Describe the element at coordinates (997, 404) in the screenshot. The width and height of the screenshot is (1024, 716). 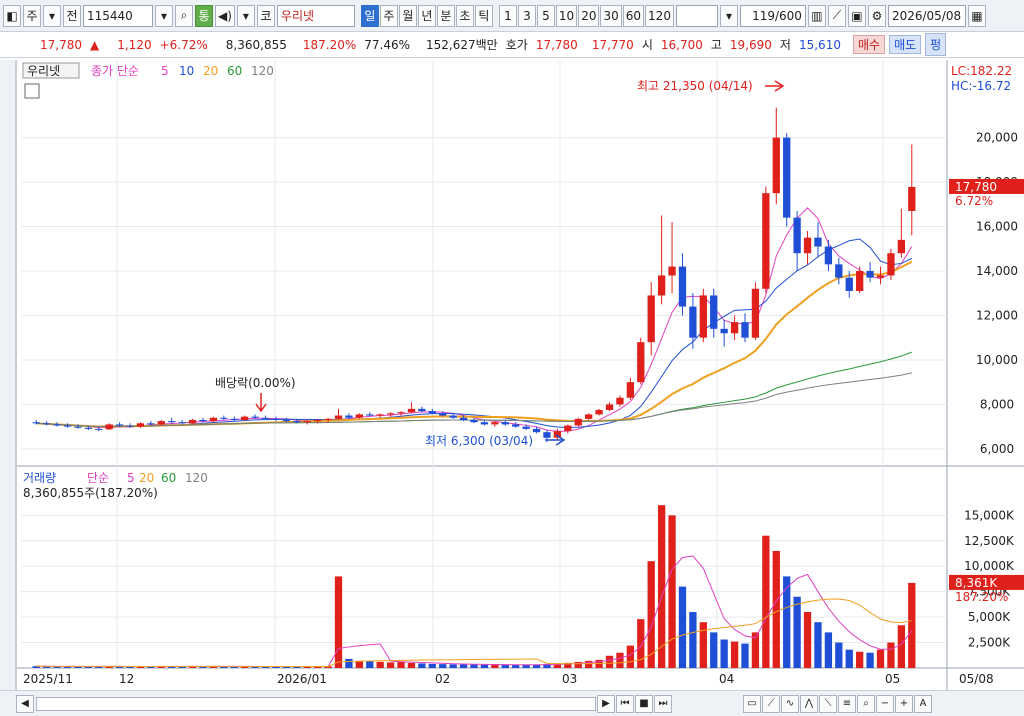
I see `price-tick-label: 8,000` at that location.